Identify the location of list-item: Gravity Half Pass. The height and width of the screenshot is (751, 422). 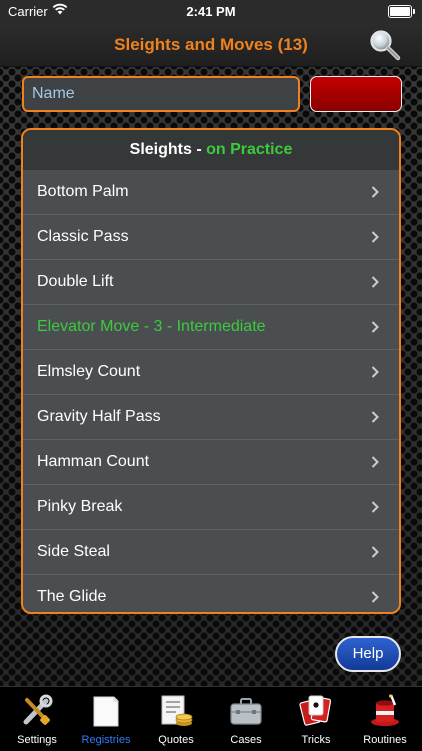
(211, 416).